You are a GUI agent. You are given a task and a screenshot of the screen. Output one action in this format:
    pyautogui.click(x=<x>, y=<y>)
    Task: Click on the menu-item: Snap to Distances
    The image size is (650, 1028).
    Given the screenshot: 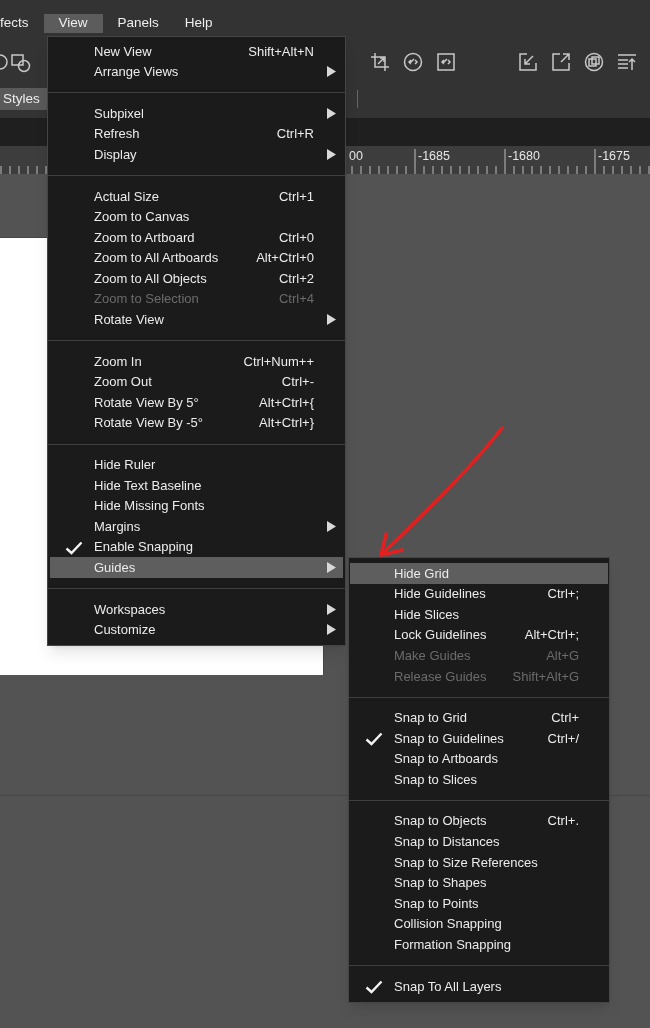 What is the action you would take?
    pyautogui.click(x=479, y=842)
    